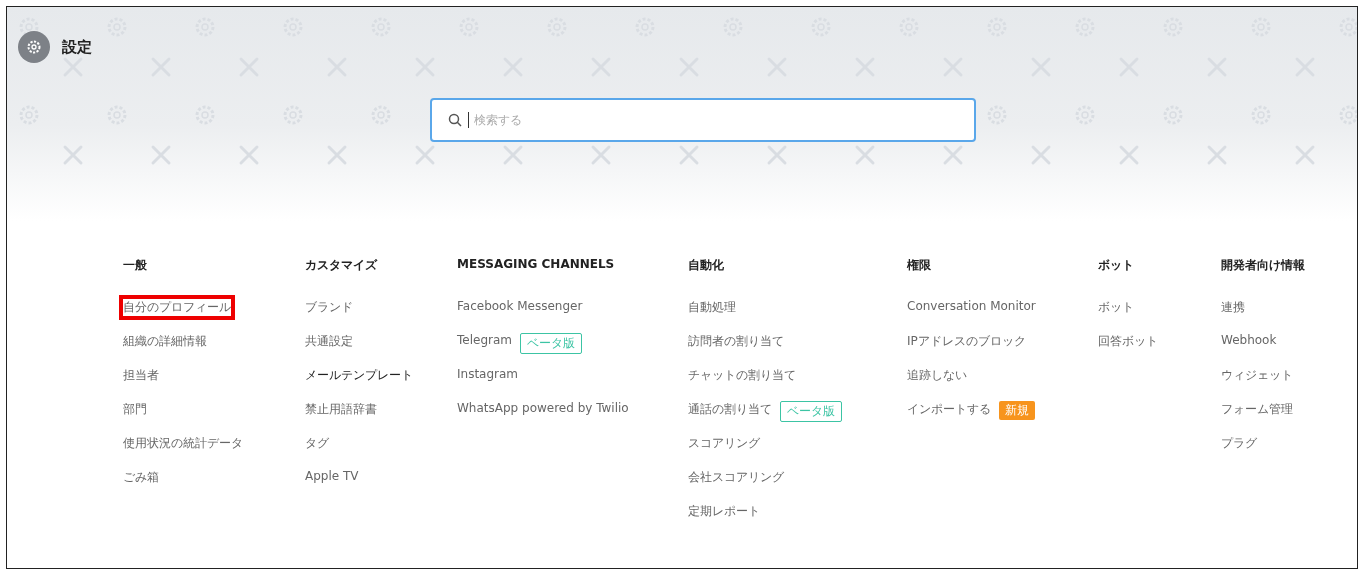  What do you see at coordinates (488, 374) in the screenshot?
I see `settings-link: Instagram` at bounding box center [488, 374].